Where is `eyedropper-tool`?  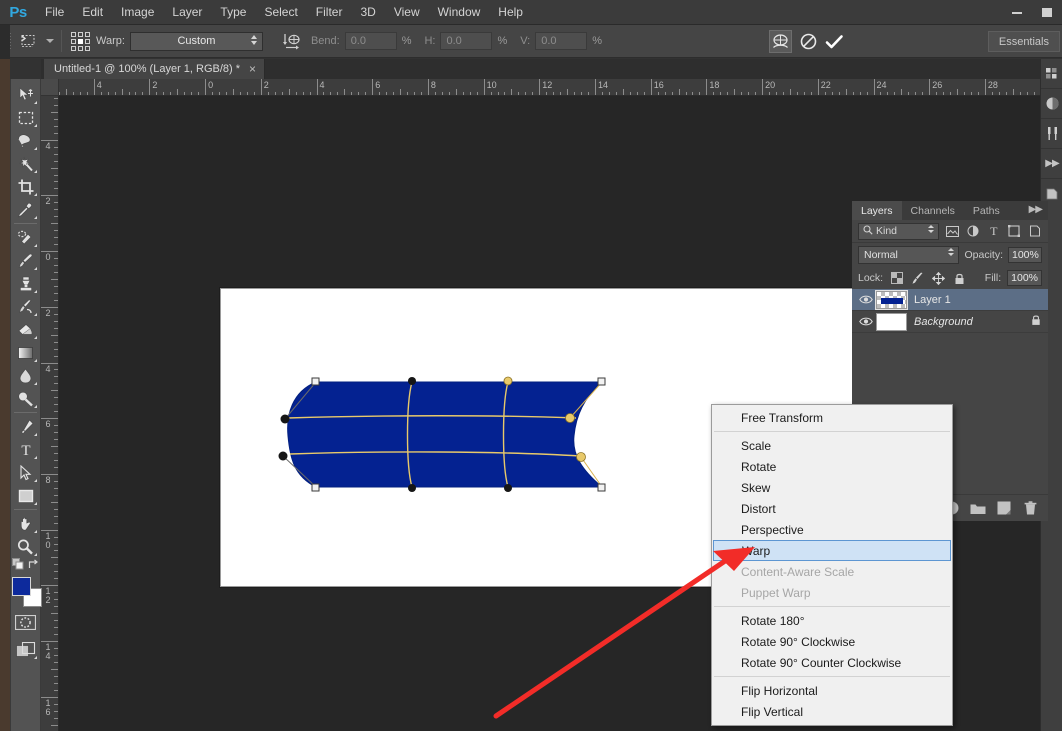 eyedropper-tool is located at coordinates (25, 209).